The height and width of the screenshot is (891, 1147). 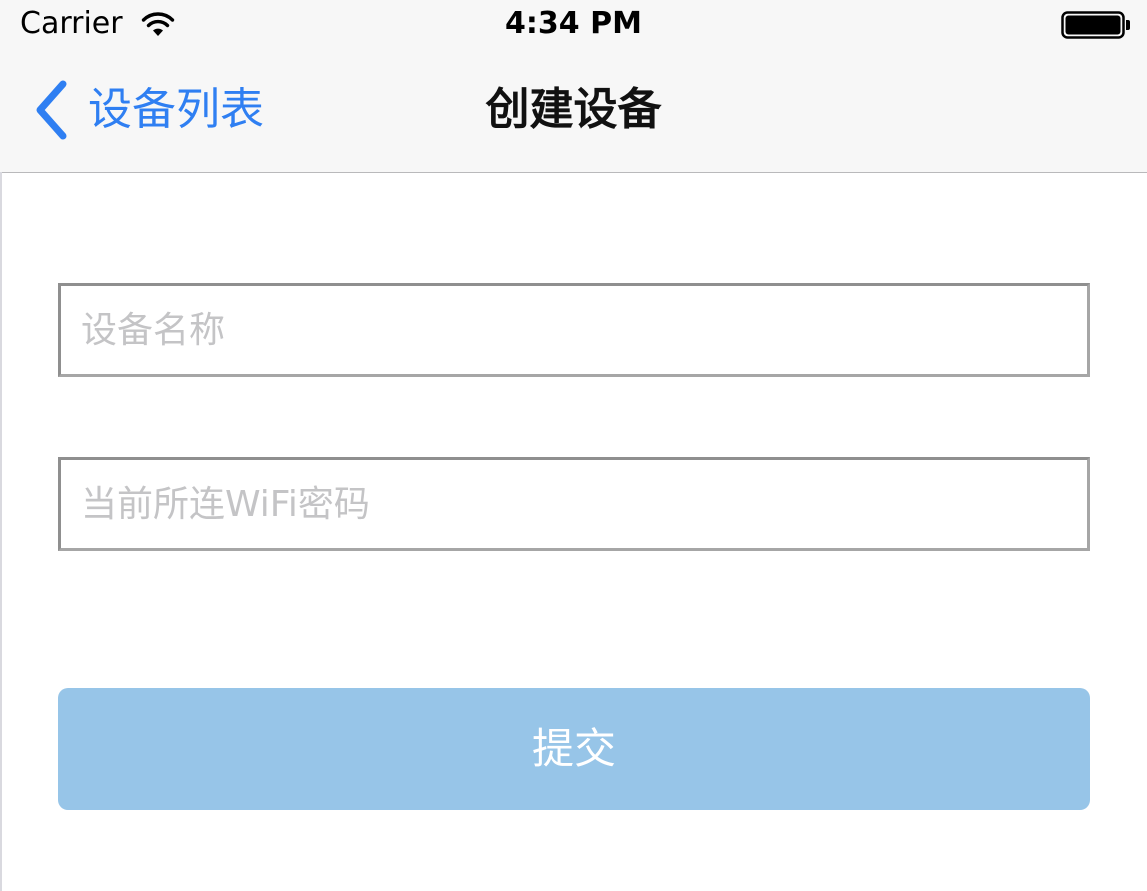 I want to click on wifi-password-input, so click(x=574, y=504).